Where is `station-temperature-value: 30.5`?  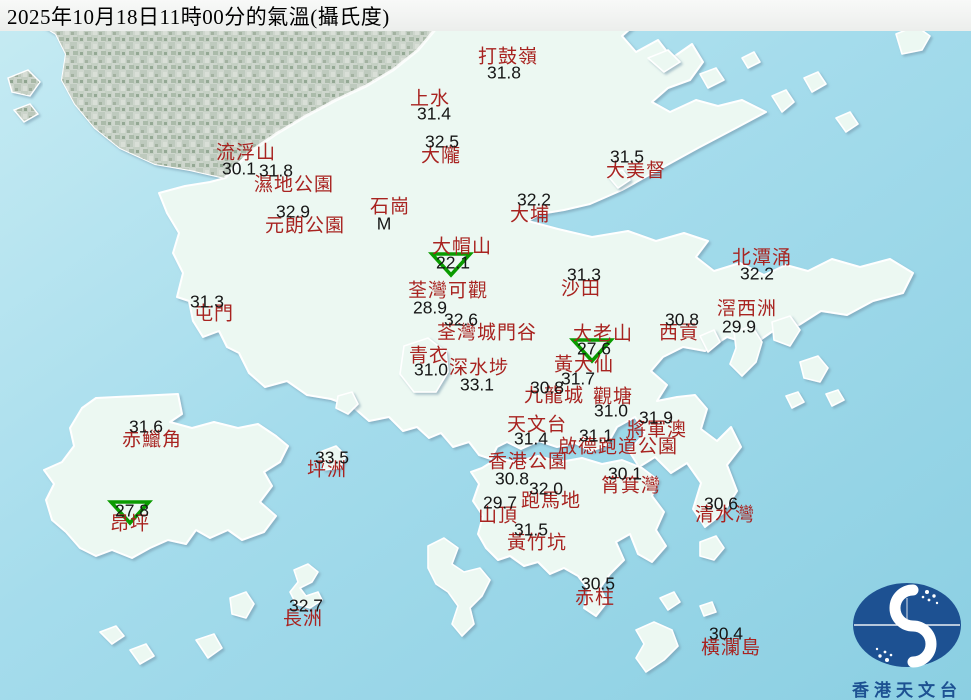 station-temperature-value: 30.5 is located at coordinates (598, 583).